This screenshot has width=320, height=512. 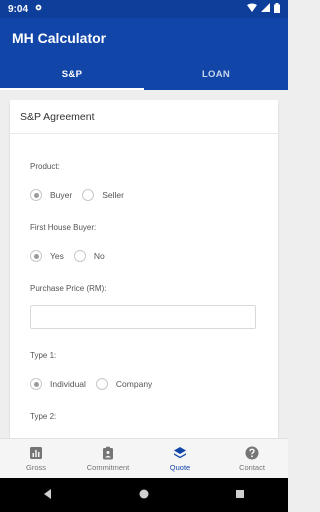 What do you see at coordinates (180, 453) in the screenshot?
I see `layers-icon` at bounding box center [180, 453].